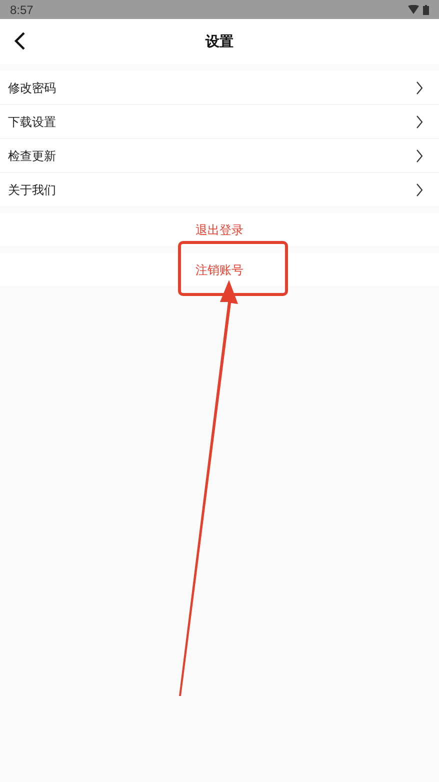  I want to click on battery-icon, so click(426, 9).